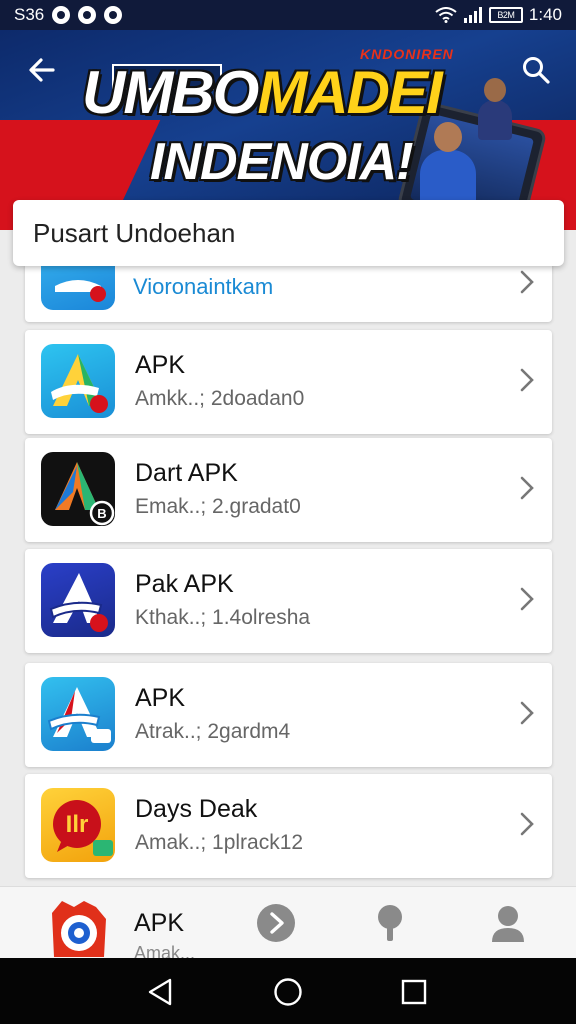 This screenshot has height=1024, width=576. I want to click on app-meta: Kthak..; 1.4olresha, so click(223, 617).